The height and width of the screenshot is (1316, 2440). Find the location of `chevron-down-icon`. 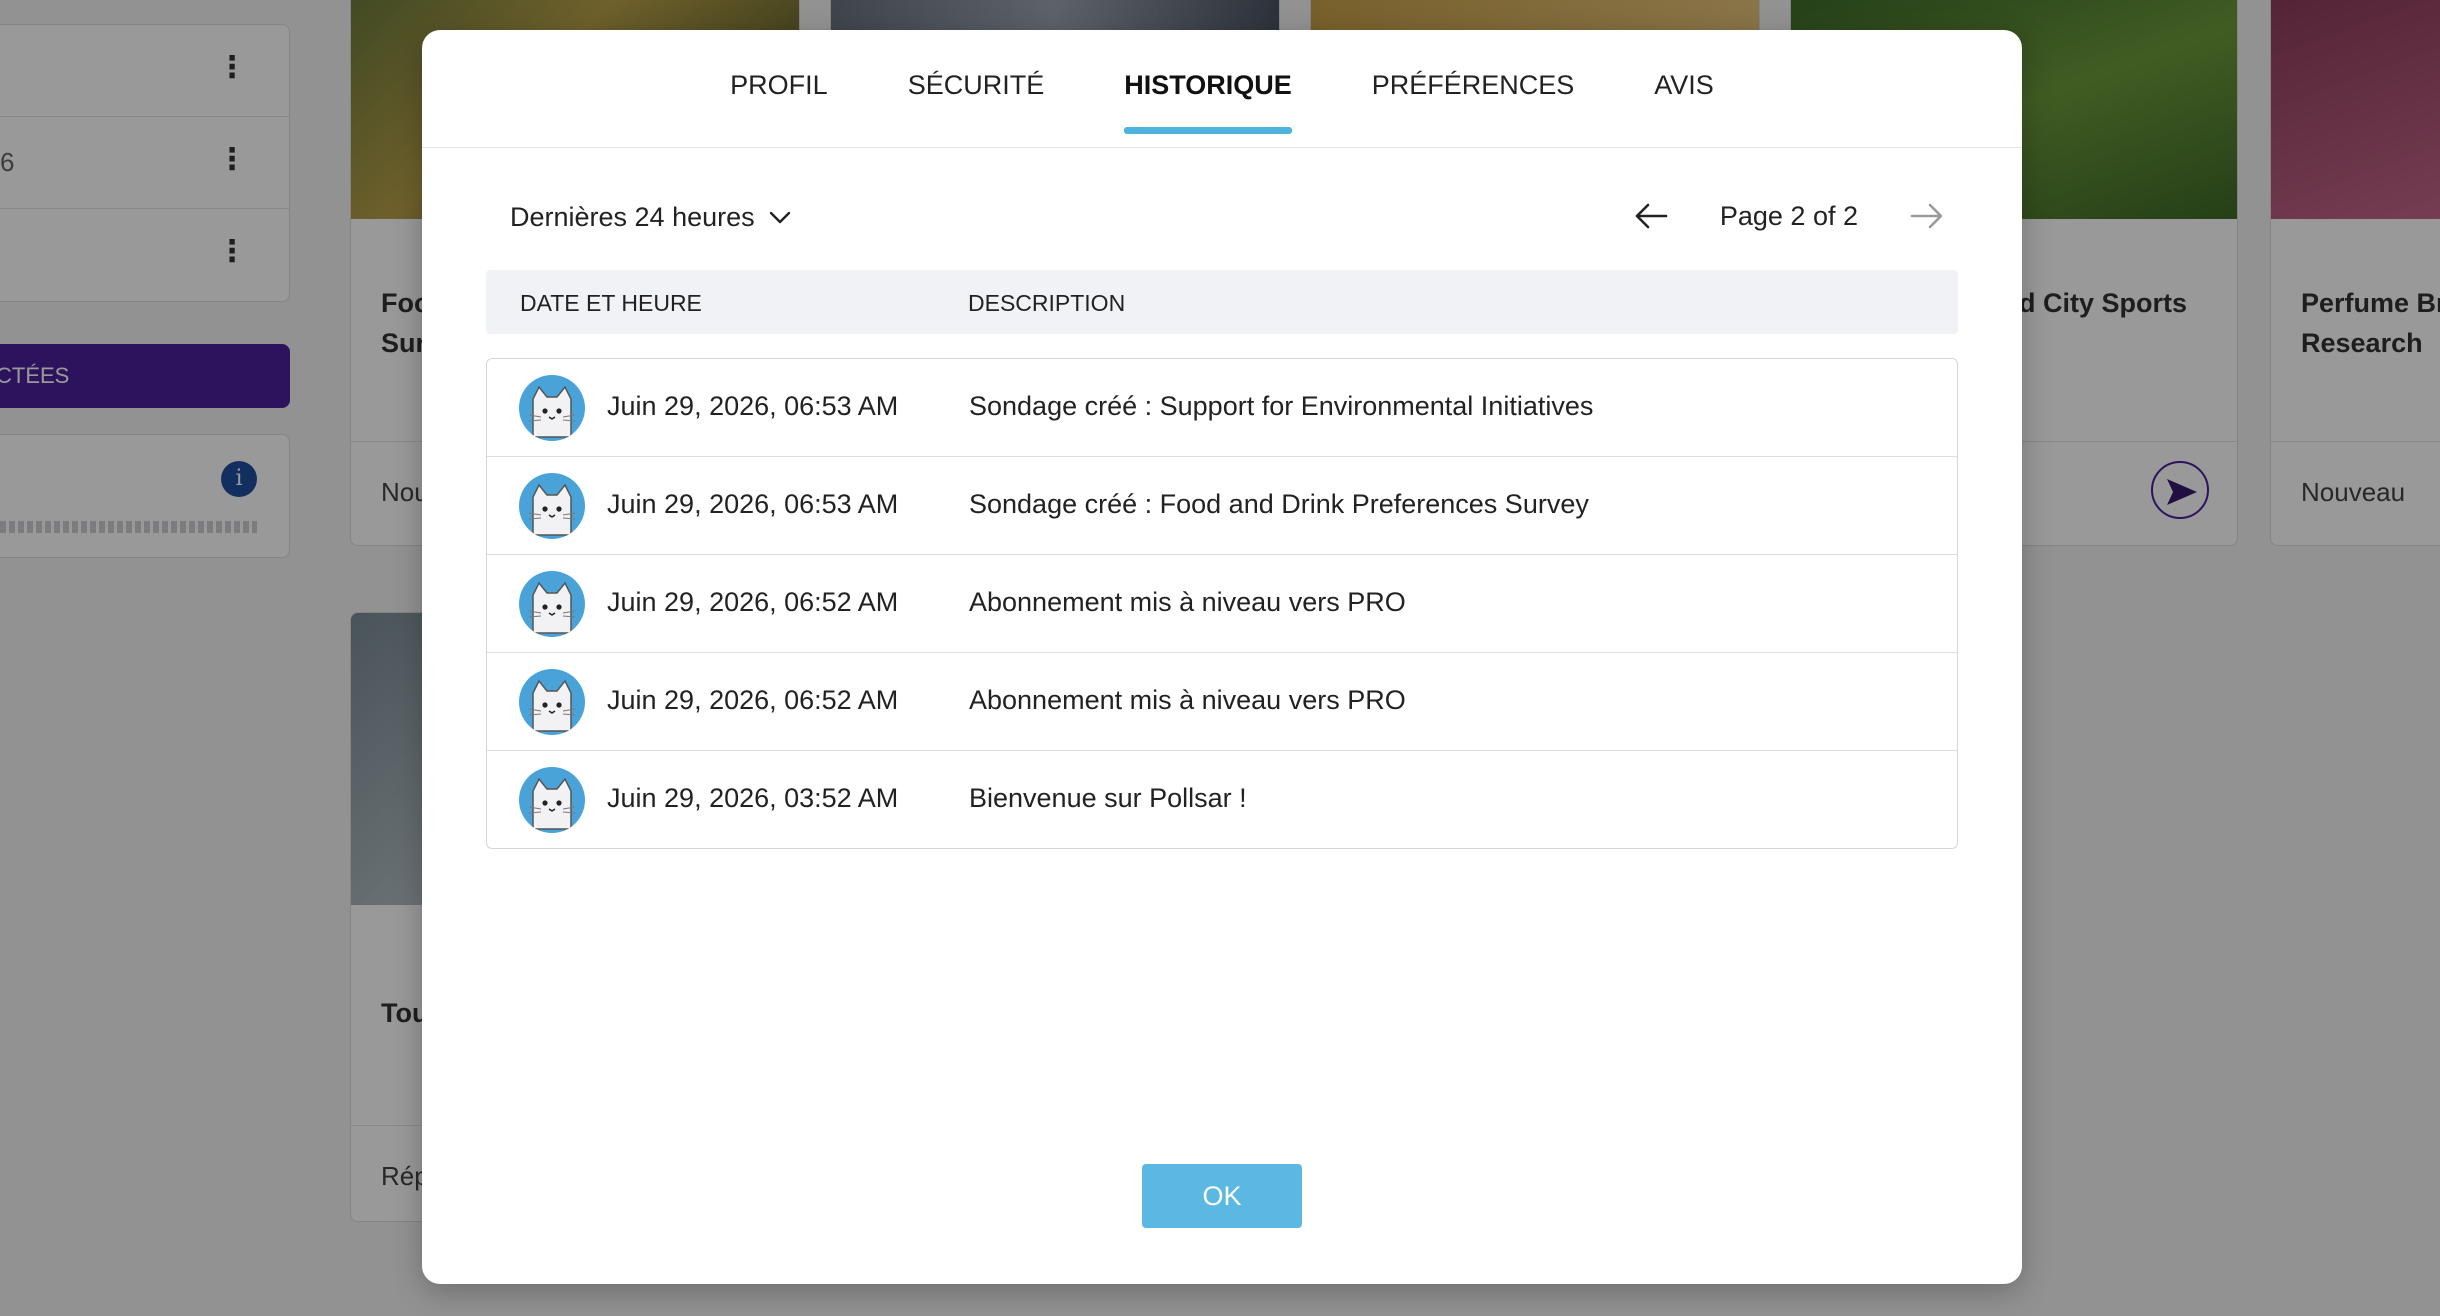

chevron-down-icon is located at coordinates (779, 217).